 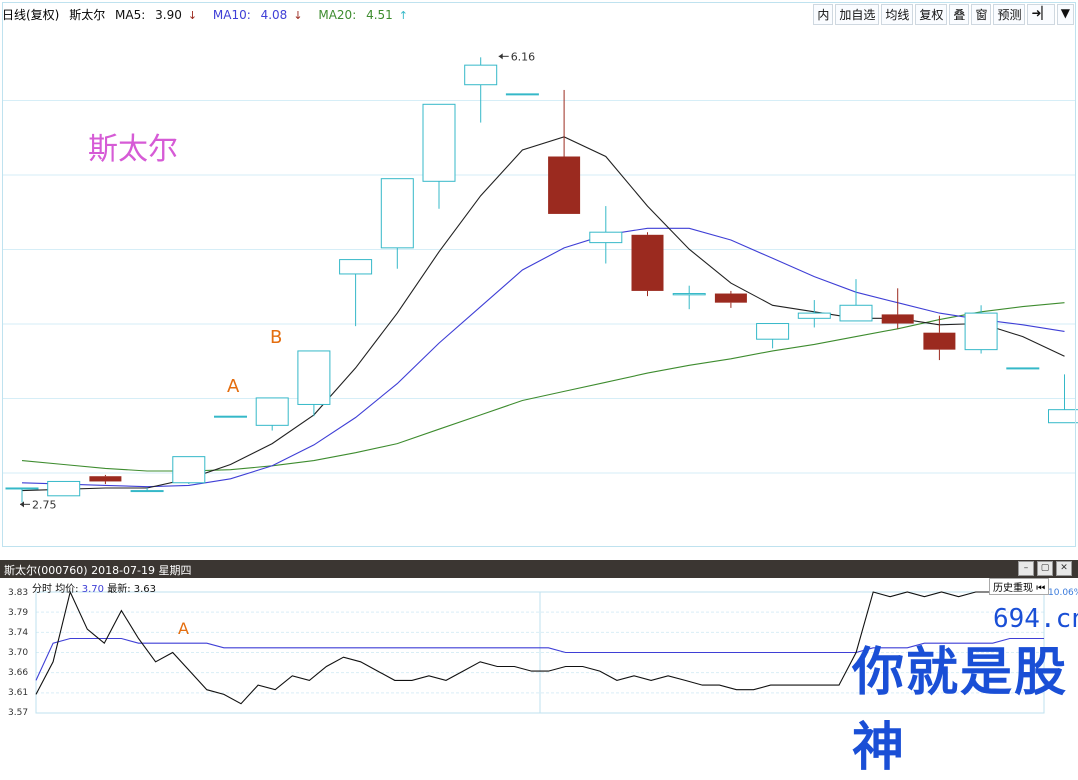 I want to click on y-tick-label: 3.74, so click(x=18, y=633).